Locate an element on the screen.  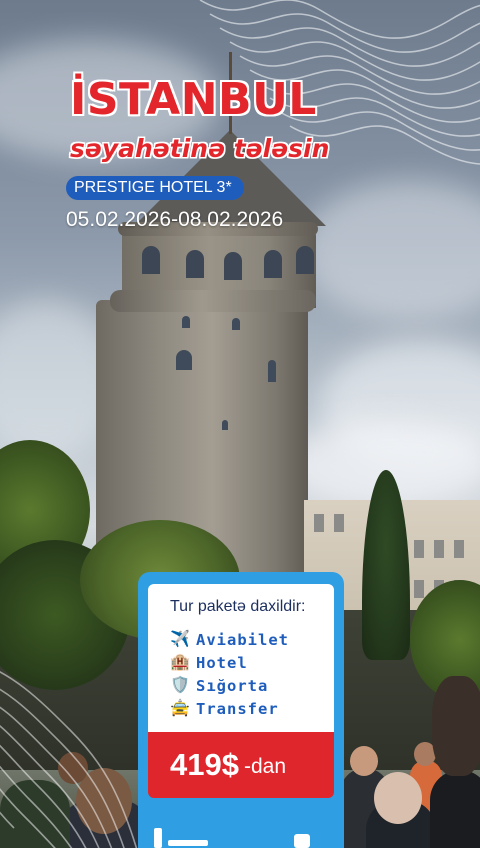
airplane-icon: ✈️ is located at coordinates (180, 639).